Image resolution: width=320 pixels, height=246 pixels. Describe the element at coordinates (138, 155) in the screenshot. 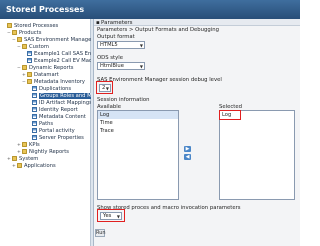

I see `available-listbox: Log Time Trace` at that location.